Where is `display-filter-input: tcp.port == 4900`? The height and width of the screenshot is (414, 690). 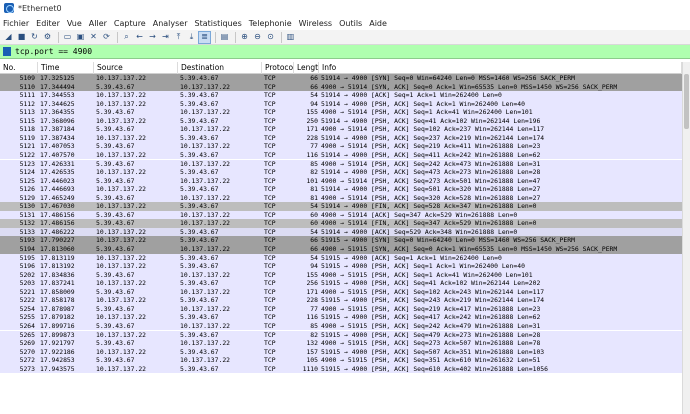
display-filter-input: tcp.port == 4900 is located at coordinates (53, 51).